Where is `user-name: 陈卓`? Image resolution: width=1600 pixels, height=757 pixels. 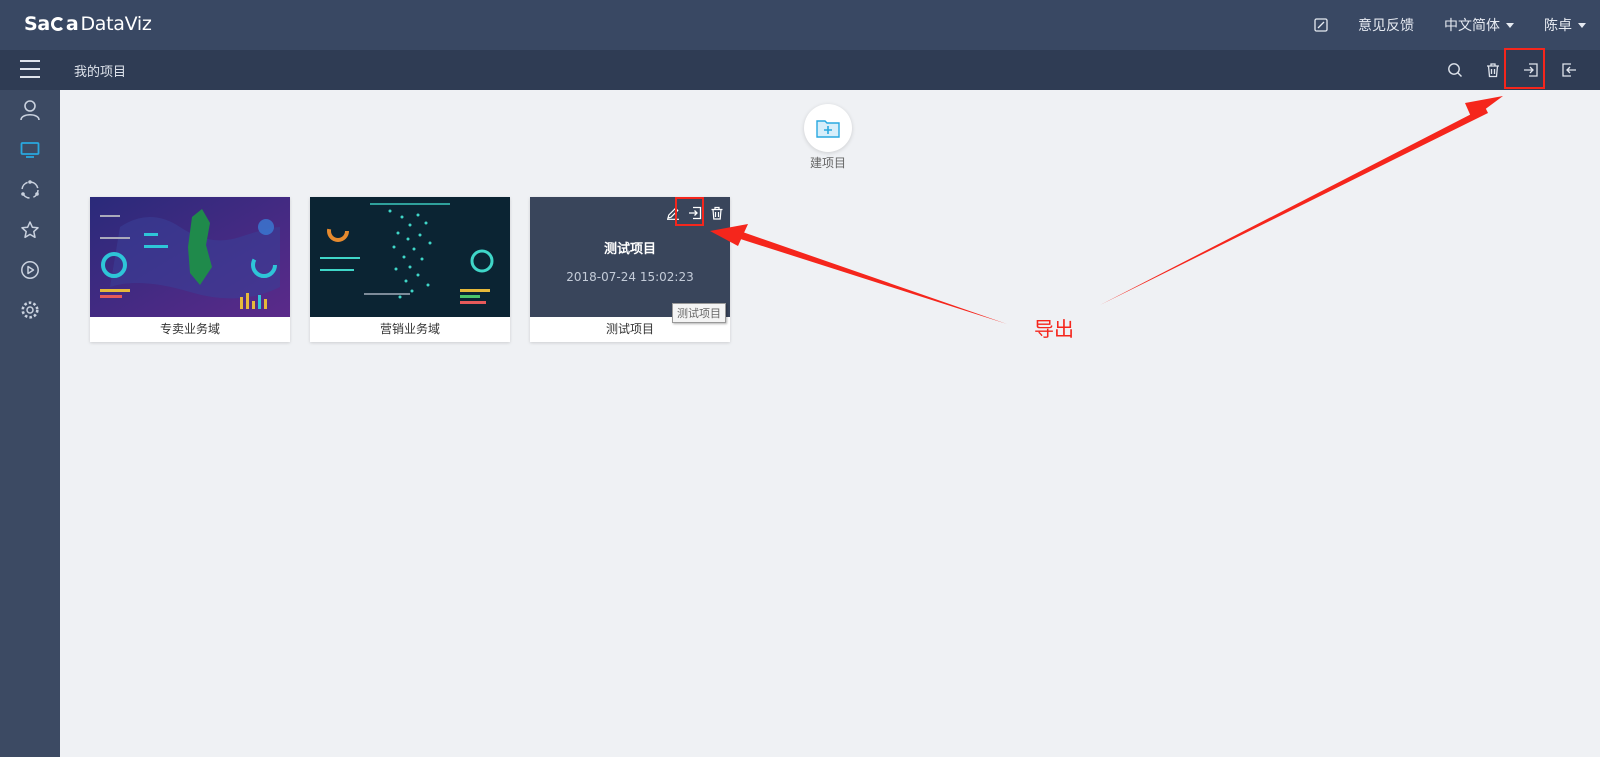
user-name: 陈卓 is located at coordinates (1558, 26).